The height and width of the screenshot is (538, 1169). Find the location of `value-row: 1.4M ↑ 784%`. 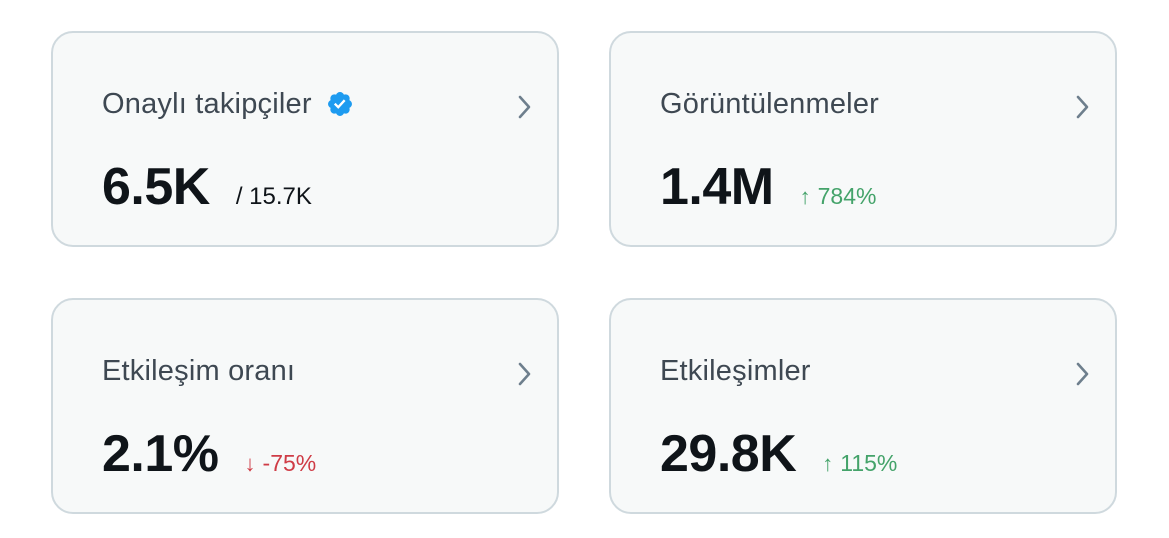

value-row: 1.4M ↑ 784% is located at coordinates (768, 187).